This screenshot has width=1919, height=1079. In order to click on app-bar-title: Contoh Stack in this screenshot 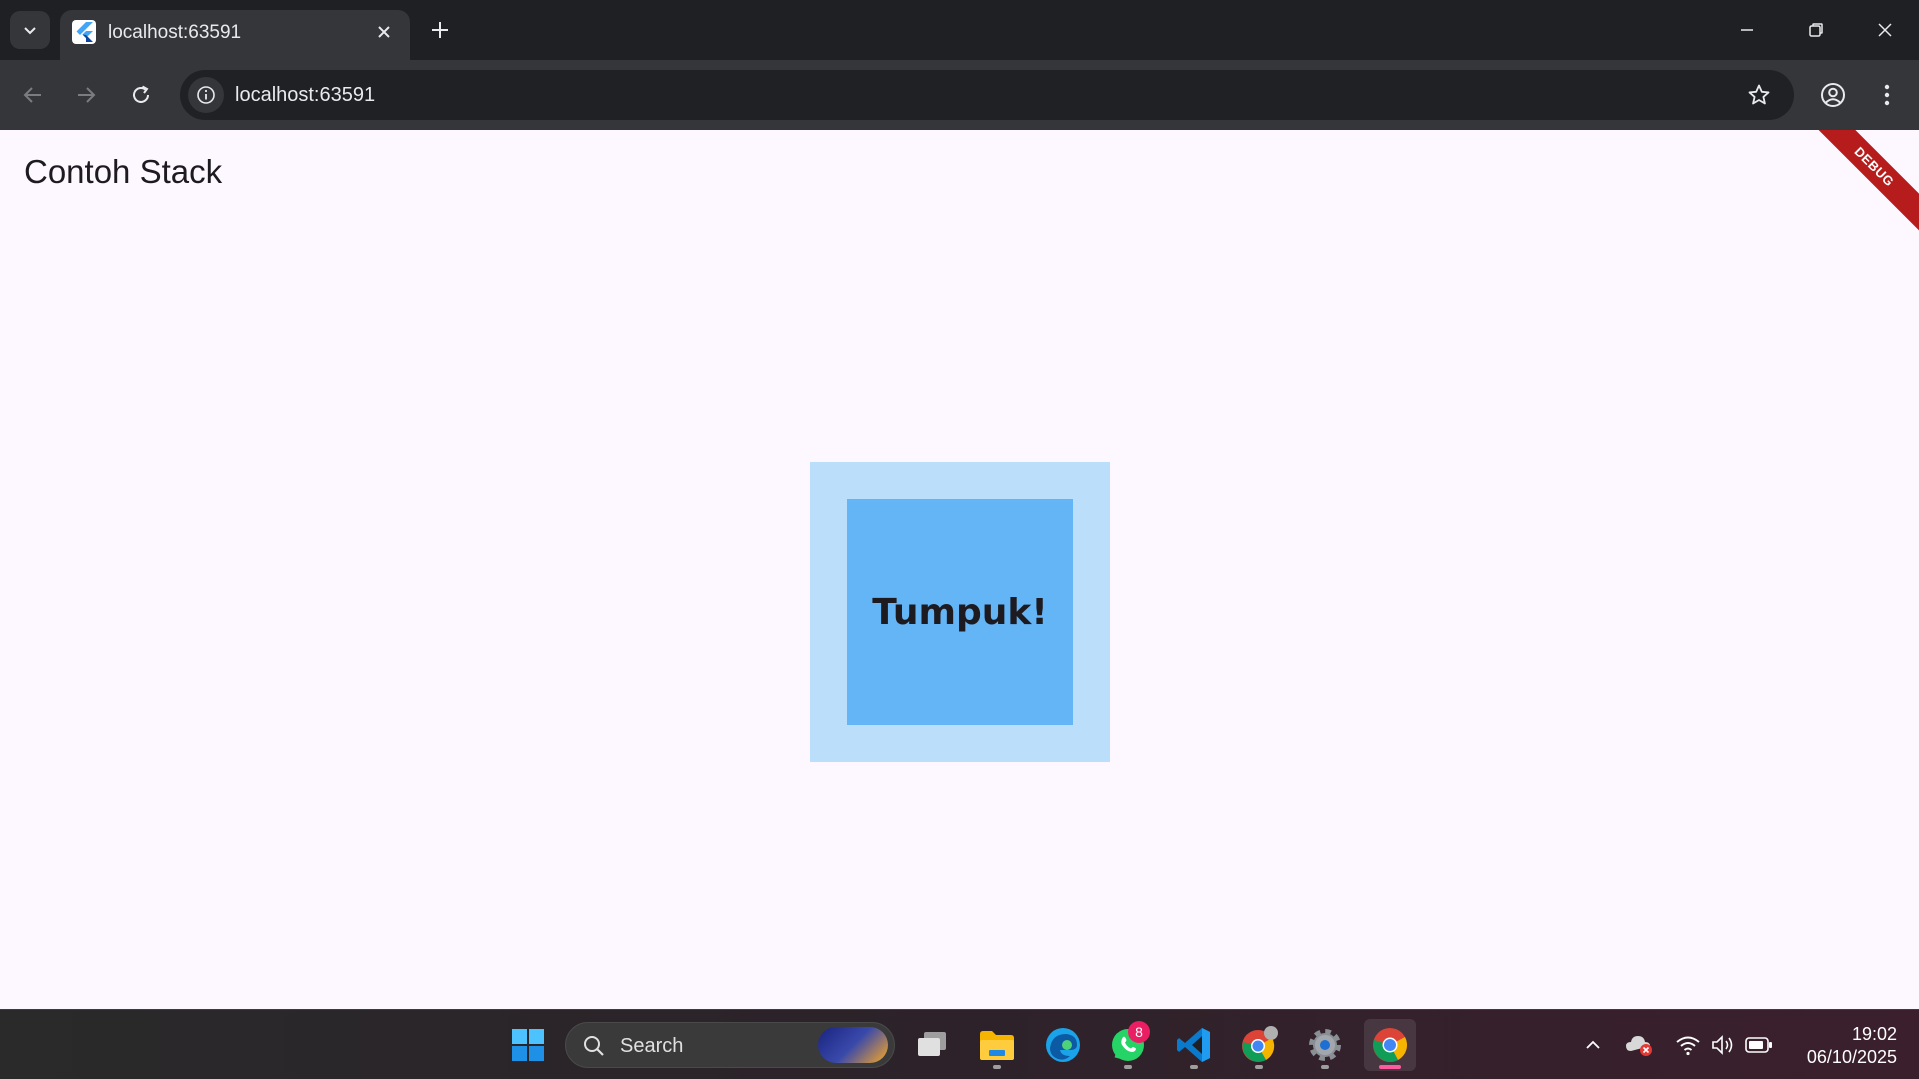, I will do `click(123, 171)`.